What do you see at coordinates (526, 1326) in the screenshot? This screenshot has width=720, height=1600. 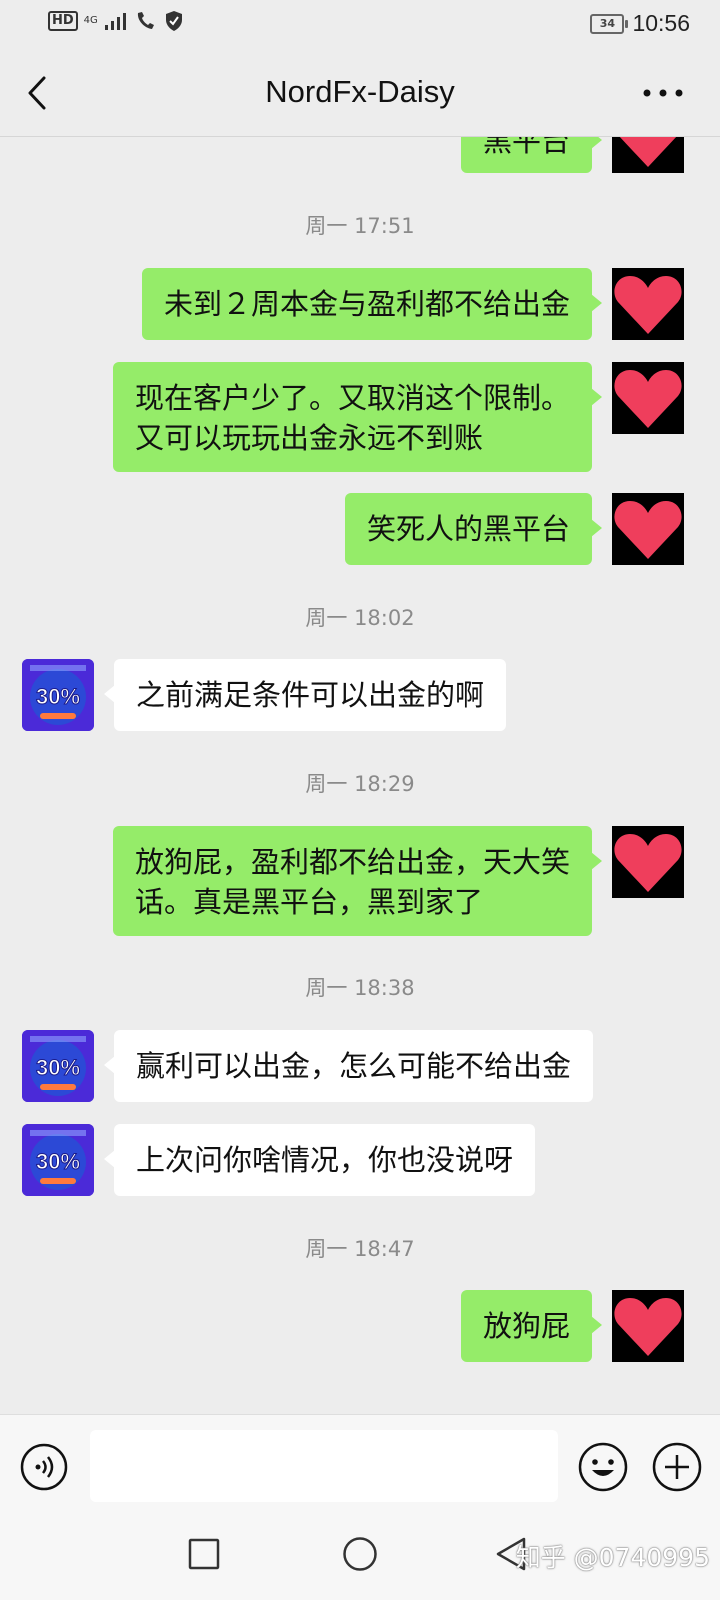 I see `message-text: 放狗屁` at bounding box center [526, 1326].